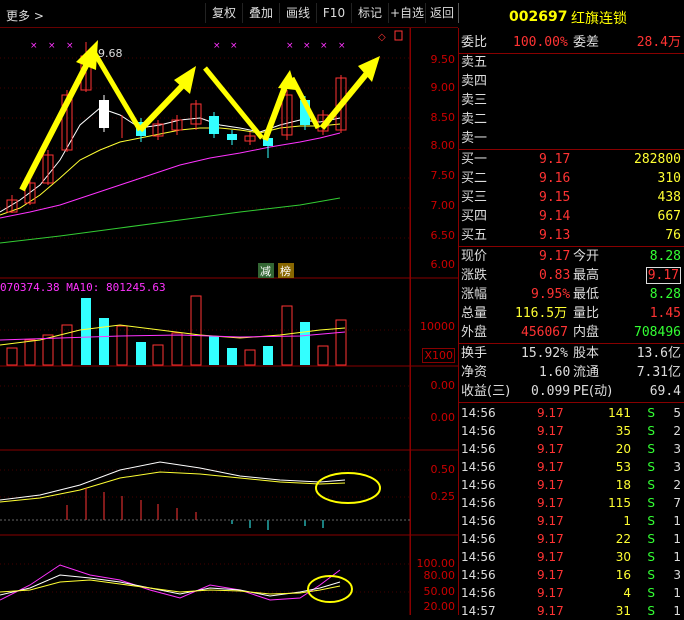 Image resolution: width=684 pixels, height=620 pixels. I want to click on tick-row: 14:56 9.17 115 S 7, so click(571, 503).